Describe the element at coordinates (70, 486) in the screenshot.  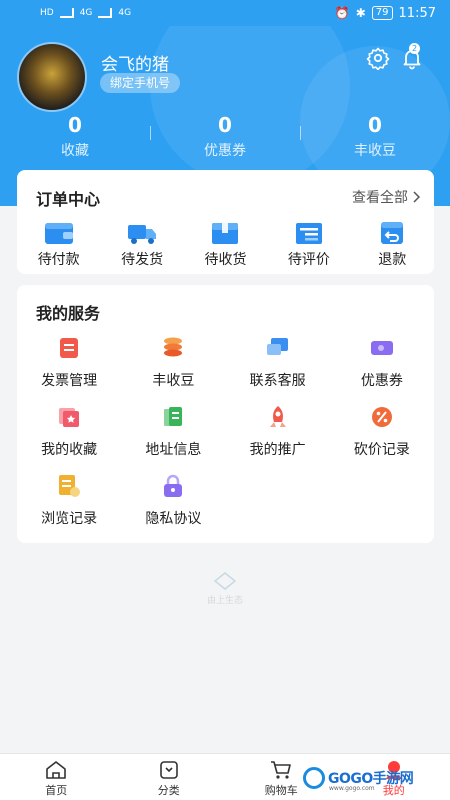
I see `history-icon` at that location.